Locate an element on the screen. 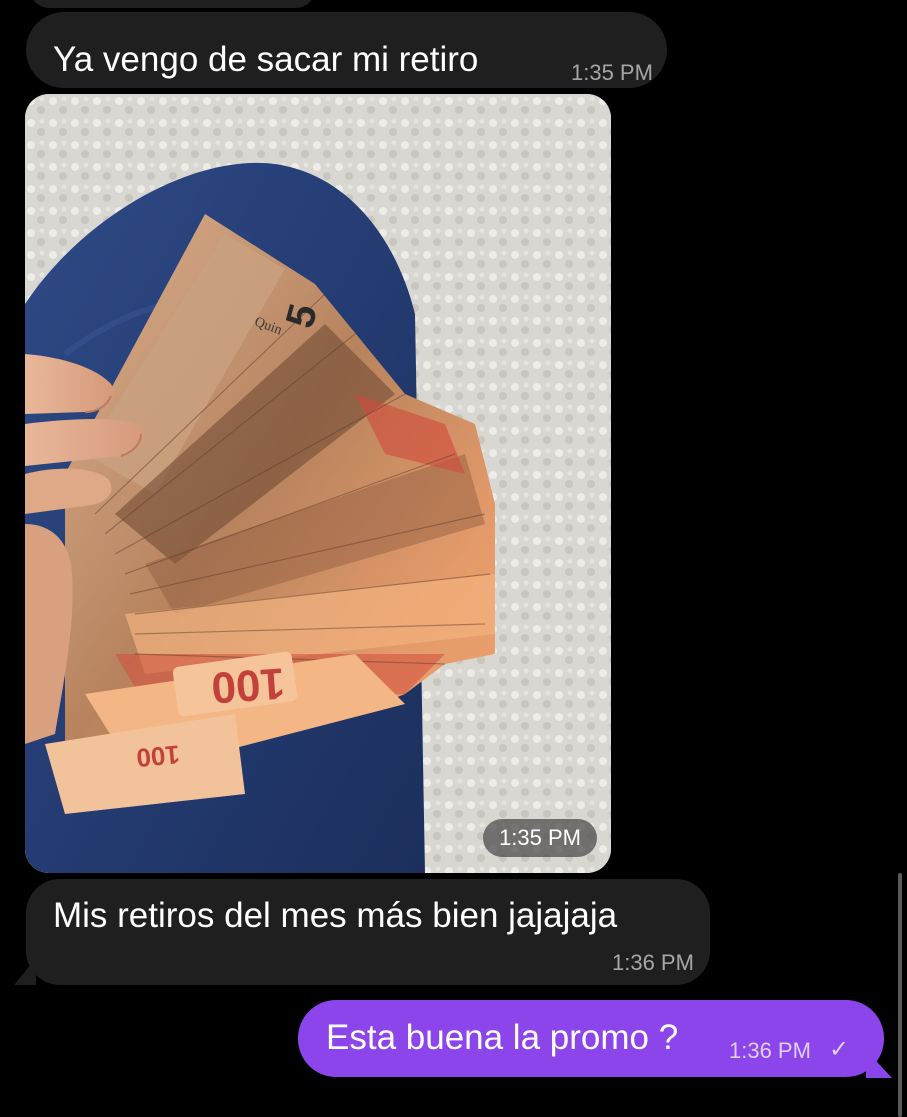 Image resolution: width=907 pixels, height=1117 pixels. previous-message-bubble is located at coordinates (172, 4).